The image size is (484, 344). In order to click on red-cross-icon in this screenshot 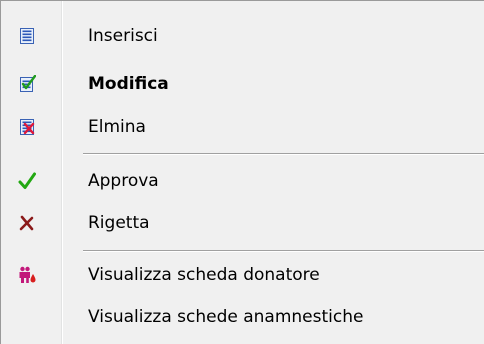, I will do `click(27, 223)`.